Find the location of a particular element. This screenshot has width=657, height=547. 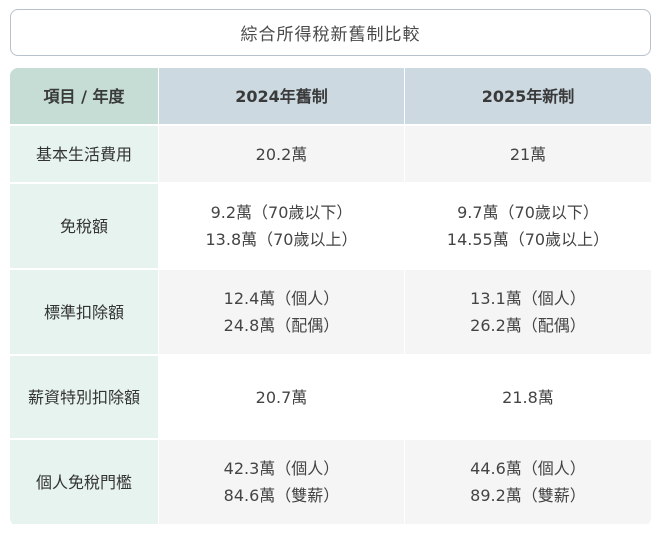

value-line: 13.1萬（個人） is located at coordinates (528, 298).